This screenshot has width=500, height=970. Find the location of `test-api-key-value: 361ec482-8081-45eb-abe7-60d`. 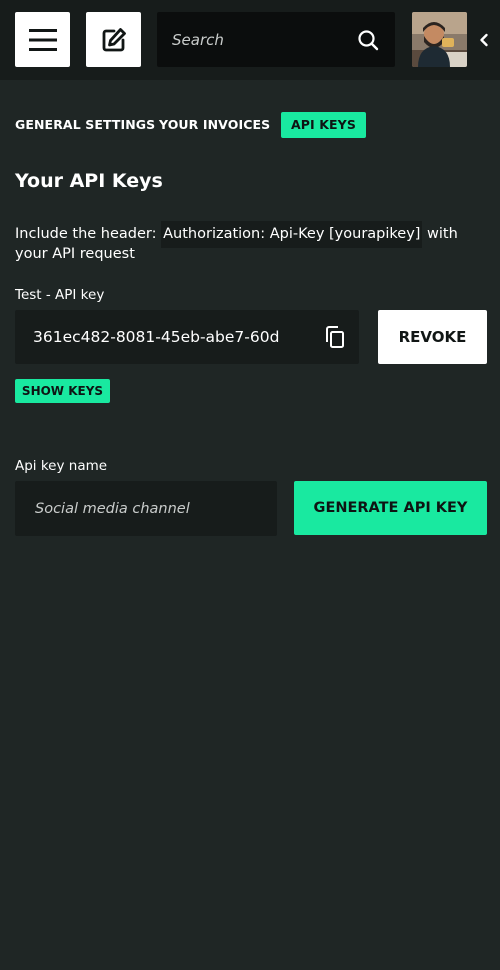

test-api-key-value: 361ec482-8081-45eb-abe7-60d is located at coordinates (156, 337).